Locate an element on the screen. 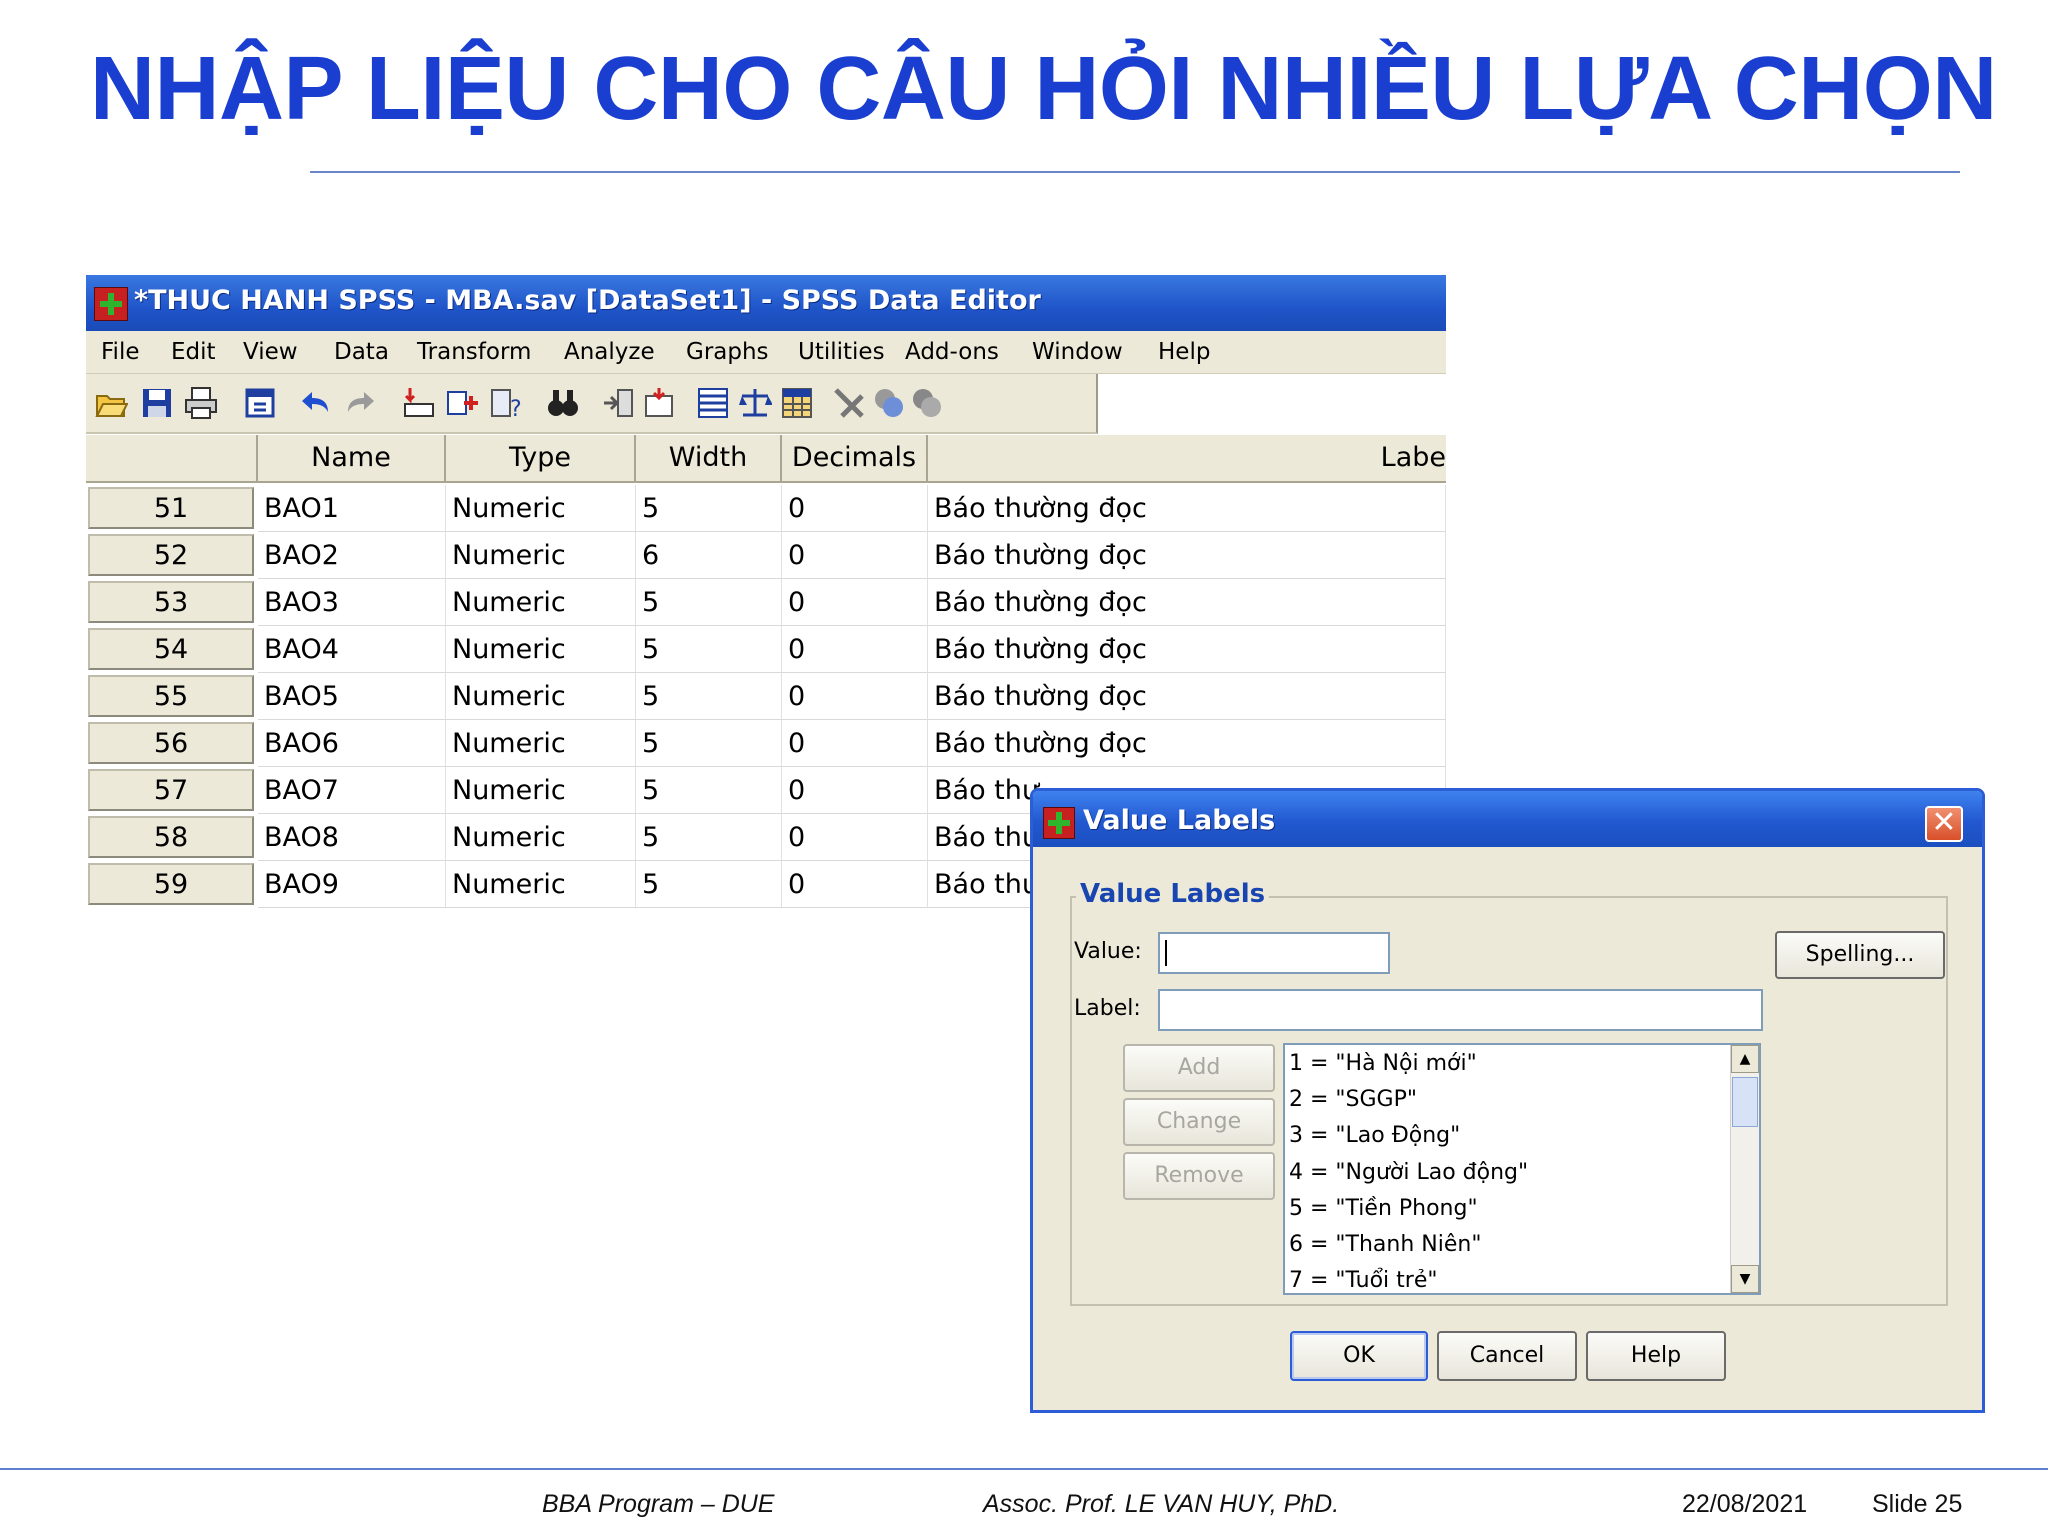 The height and width of the screenshot is (1536, 2048). weight-cases-icon is located at coordinates (713, 403).